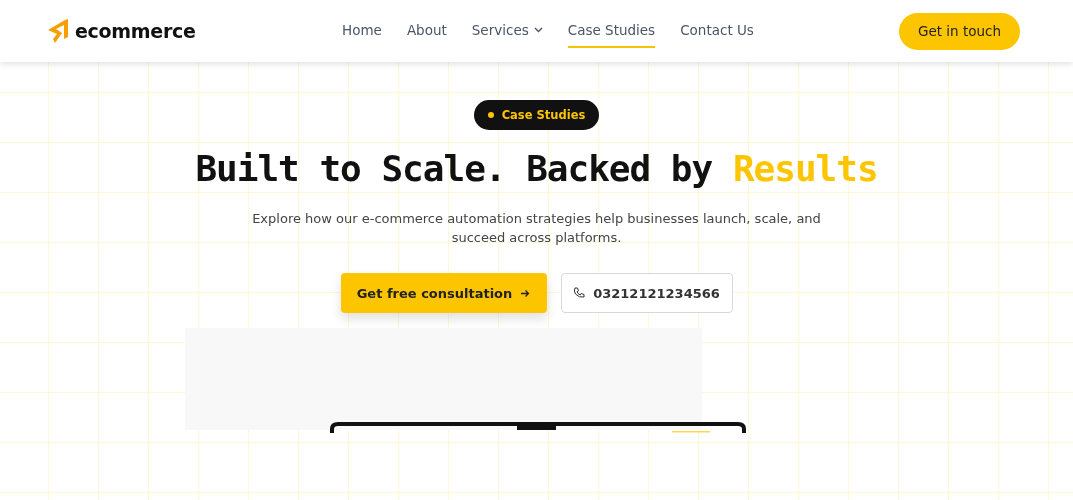 Image resolution: width=1073 pixels, height=500 pixels. What do you see at coordinates (536, 168) in the screenshot?
I see `hero-title: Built to Scale. Backed by Results` at bounding box center [536, 168].